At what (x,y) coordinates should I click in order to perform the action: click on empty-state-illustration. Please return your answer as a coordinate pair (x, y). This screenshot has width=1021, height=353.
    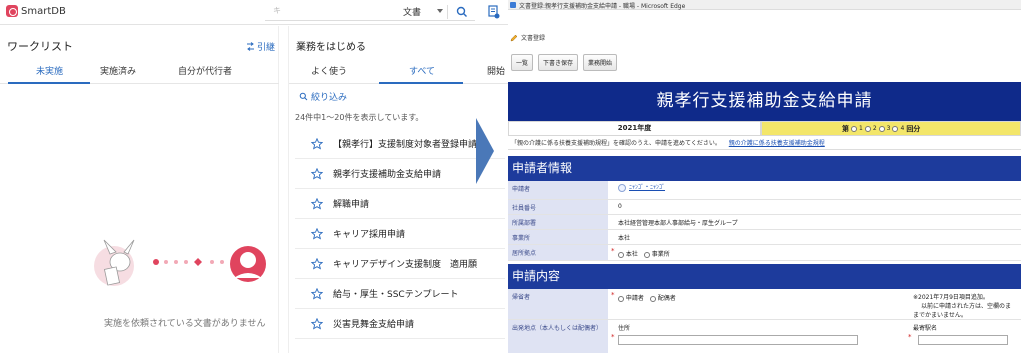
    Looking at the image, I should click on (180, 262).